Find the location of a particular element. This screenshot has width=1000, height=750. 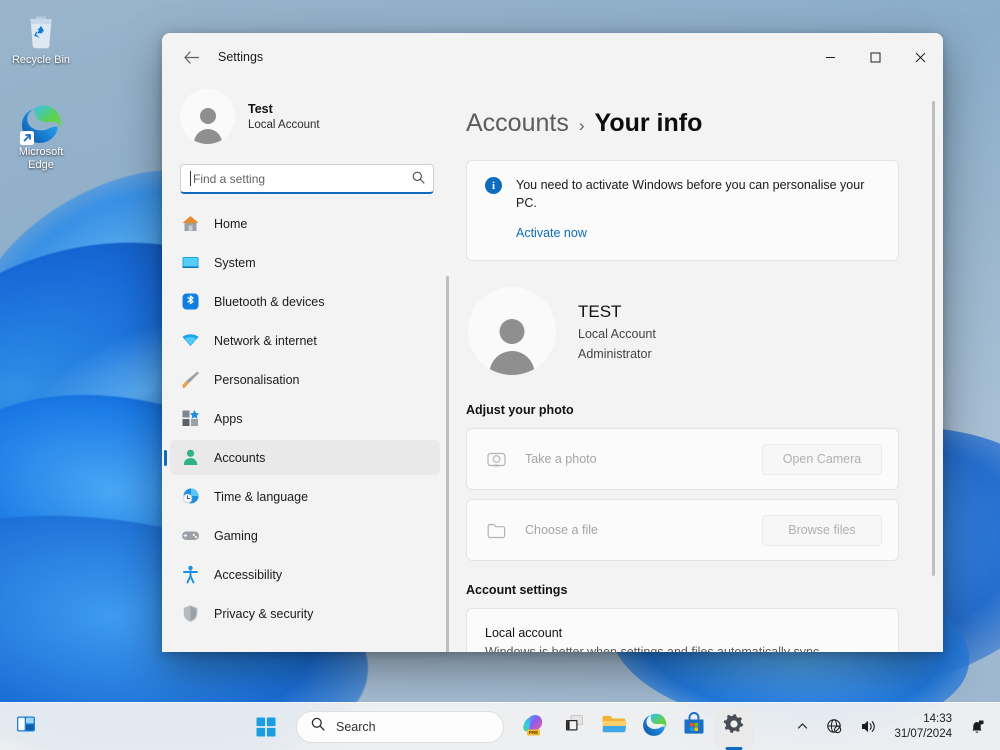

desktop-icon-label: Recycle Bin is located at coordinates (41, 60).